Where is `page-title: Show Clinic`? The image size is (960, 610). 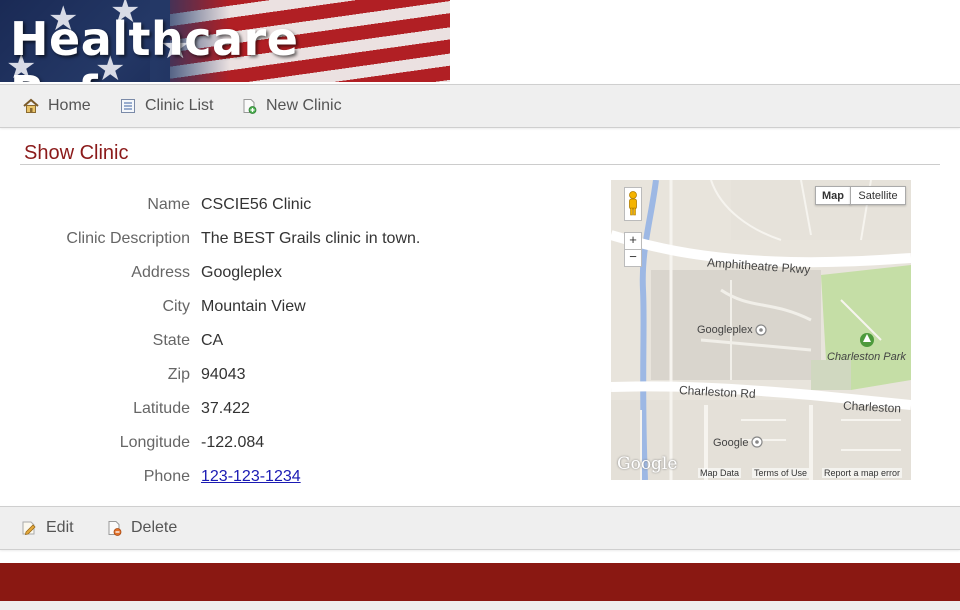 page-title: Show Clinic is located at coordinates (76, 153).